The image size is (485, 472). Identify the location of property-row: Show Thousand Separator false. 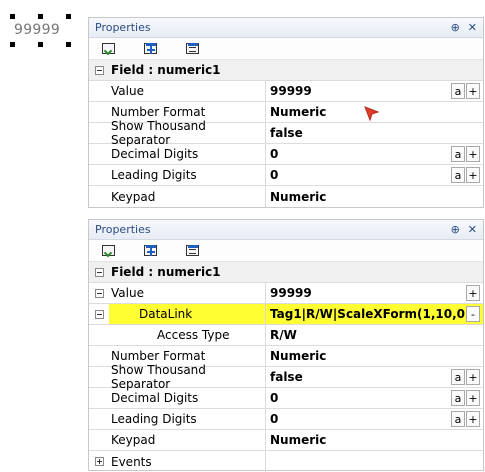
(286, 133).